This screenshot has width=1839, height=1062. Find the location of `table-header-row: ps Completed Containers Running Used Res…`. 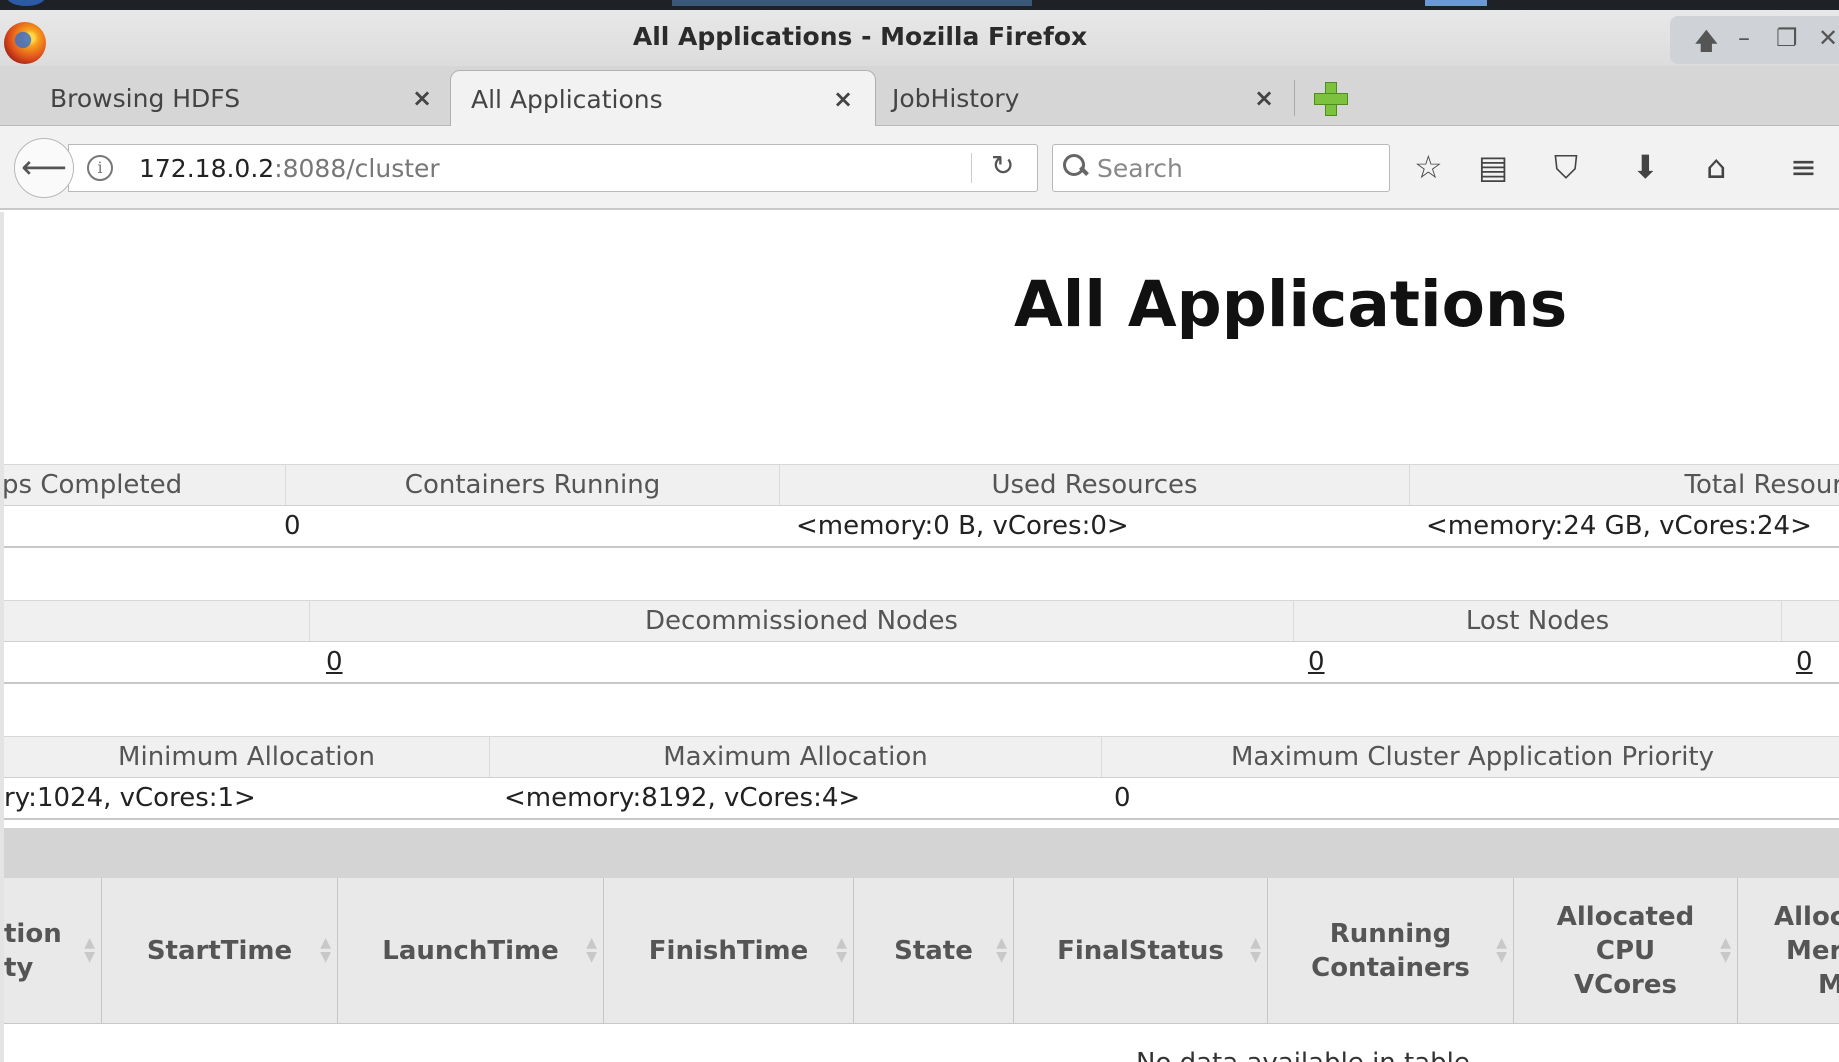

table-header-row: ps Completed Containers Running Used Res… is located at coordinates (921, 485).